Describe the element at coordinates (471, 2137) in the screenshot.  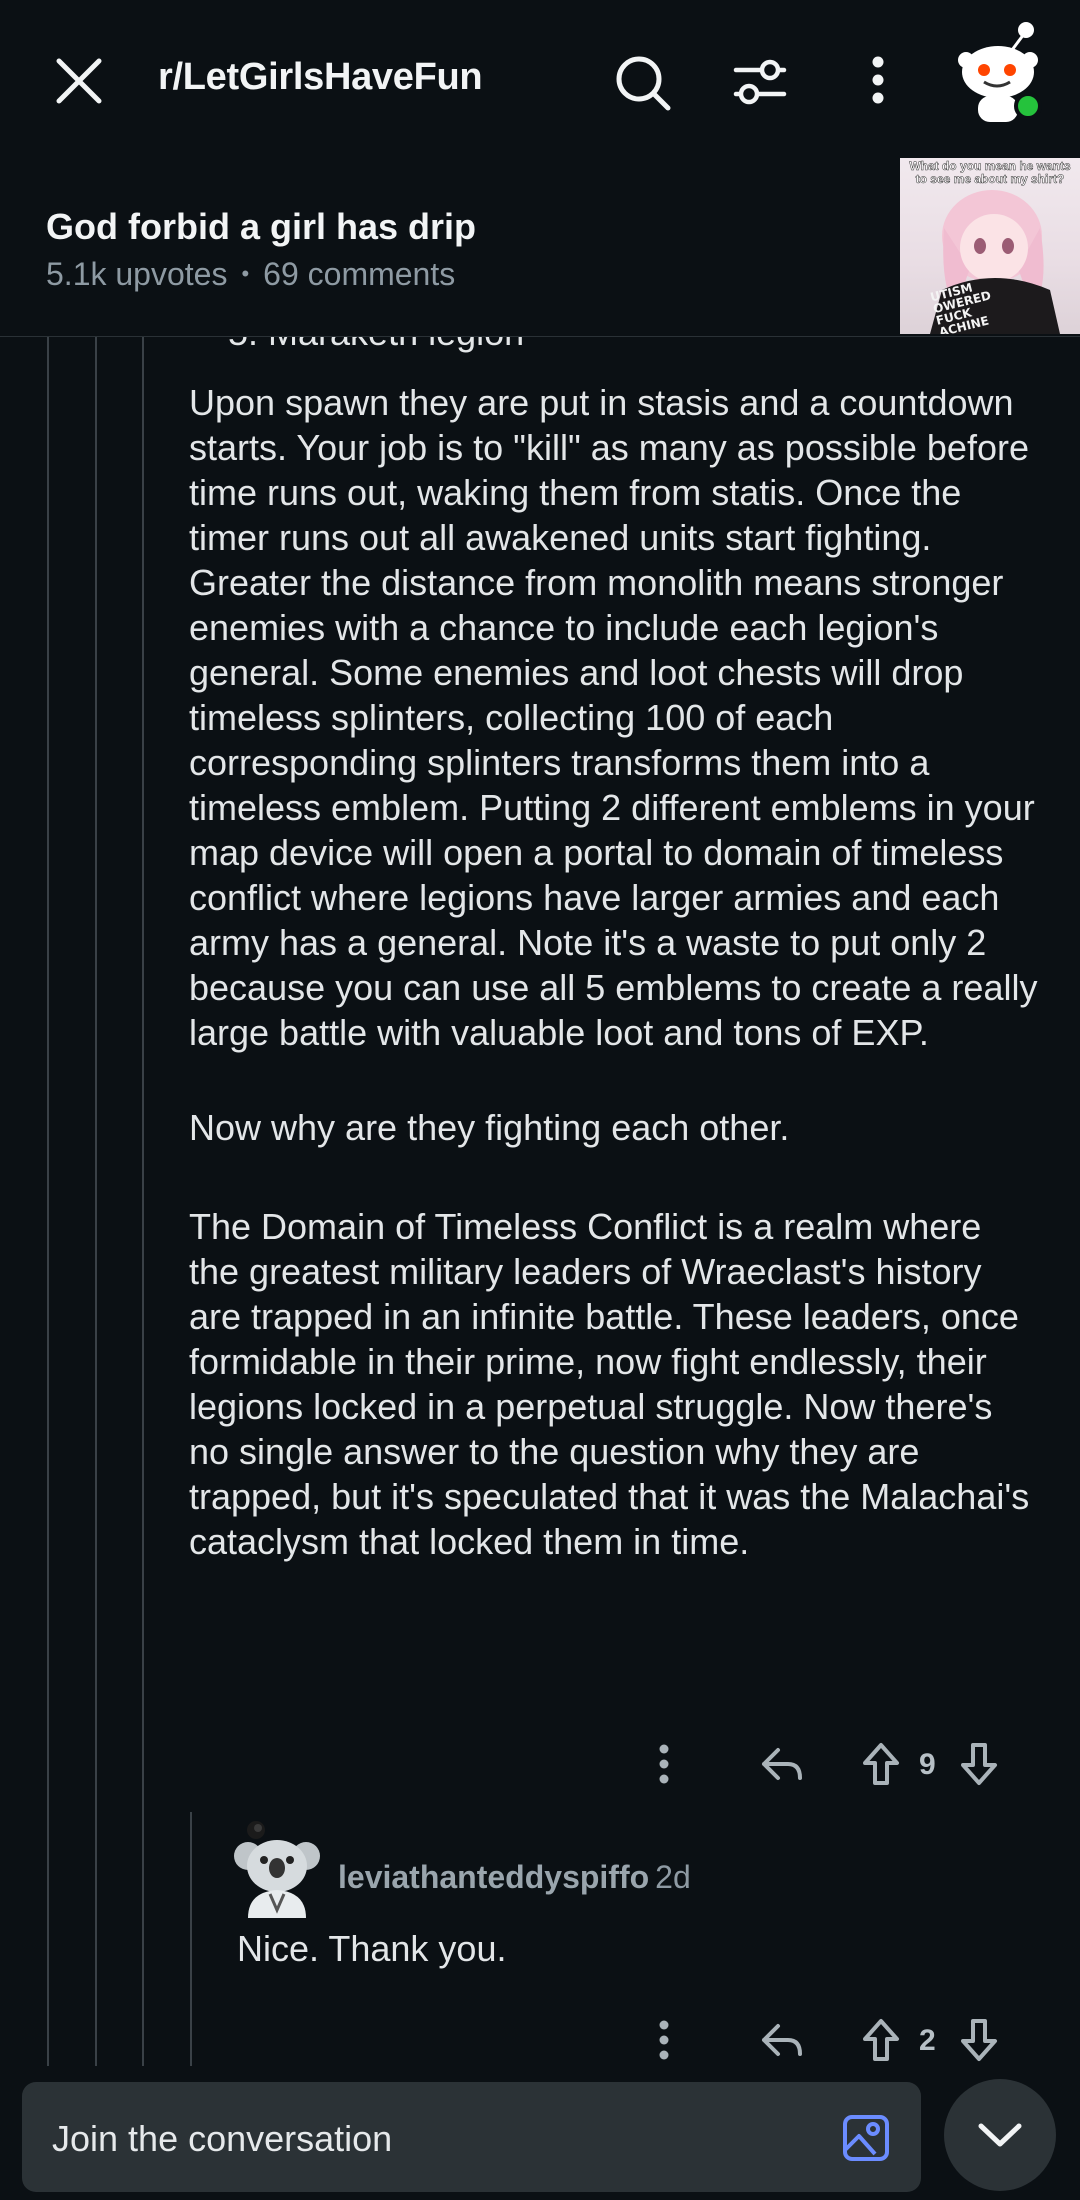
I see `comment-composer: Join the conversation` at that location.